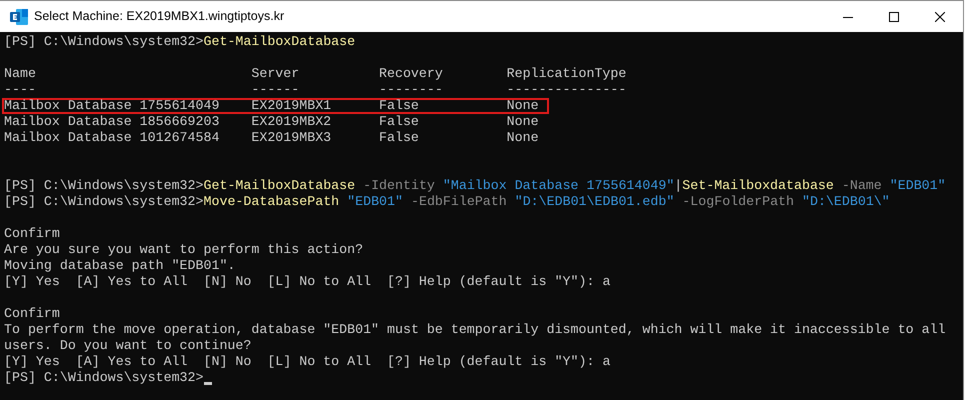 Image resolution: width=966 pixels, height=400 pixels. What do you see at coordinates (275, 73) in the screenshot?
I see `column-header: Server` at bounding box center [275, 73].